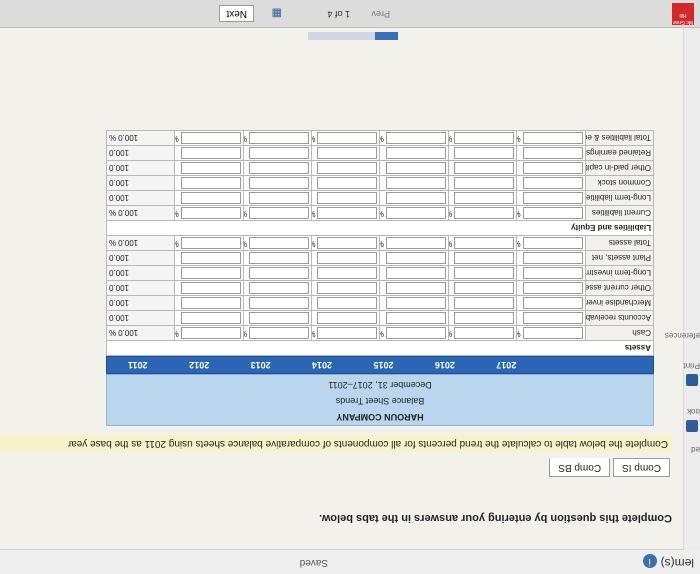 The image size is (700, 574). I want to click on print-icon, so click(692, 380).